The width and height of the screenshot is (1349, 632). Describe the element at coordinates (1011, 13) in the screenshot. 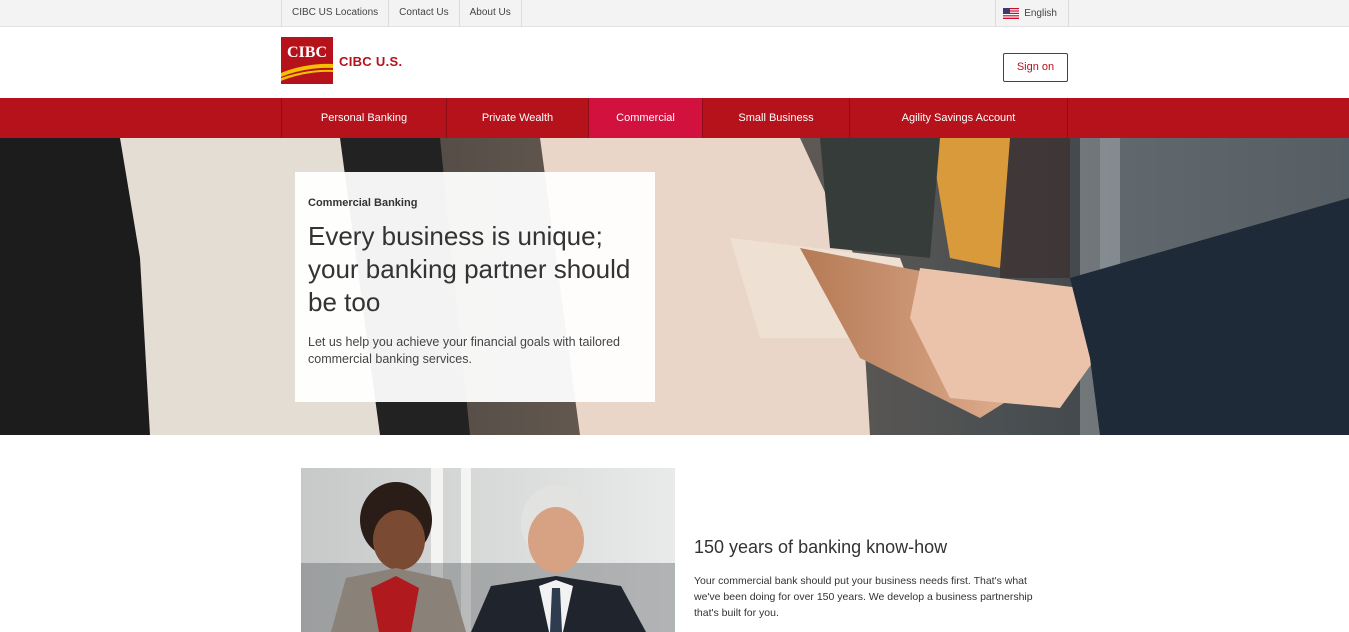

I see `us-flag-icon` at that location.